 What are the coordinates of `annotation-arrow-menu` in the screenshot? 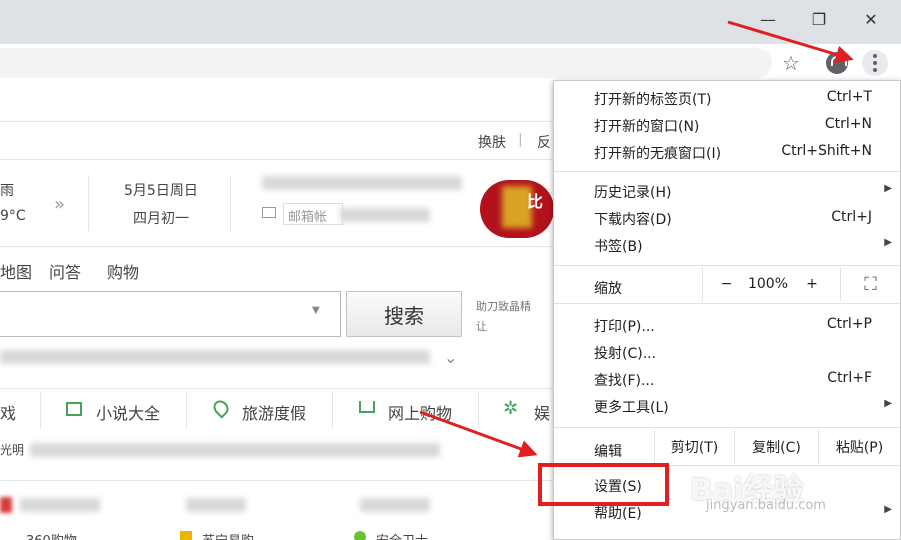 It's located at (790, 42).